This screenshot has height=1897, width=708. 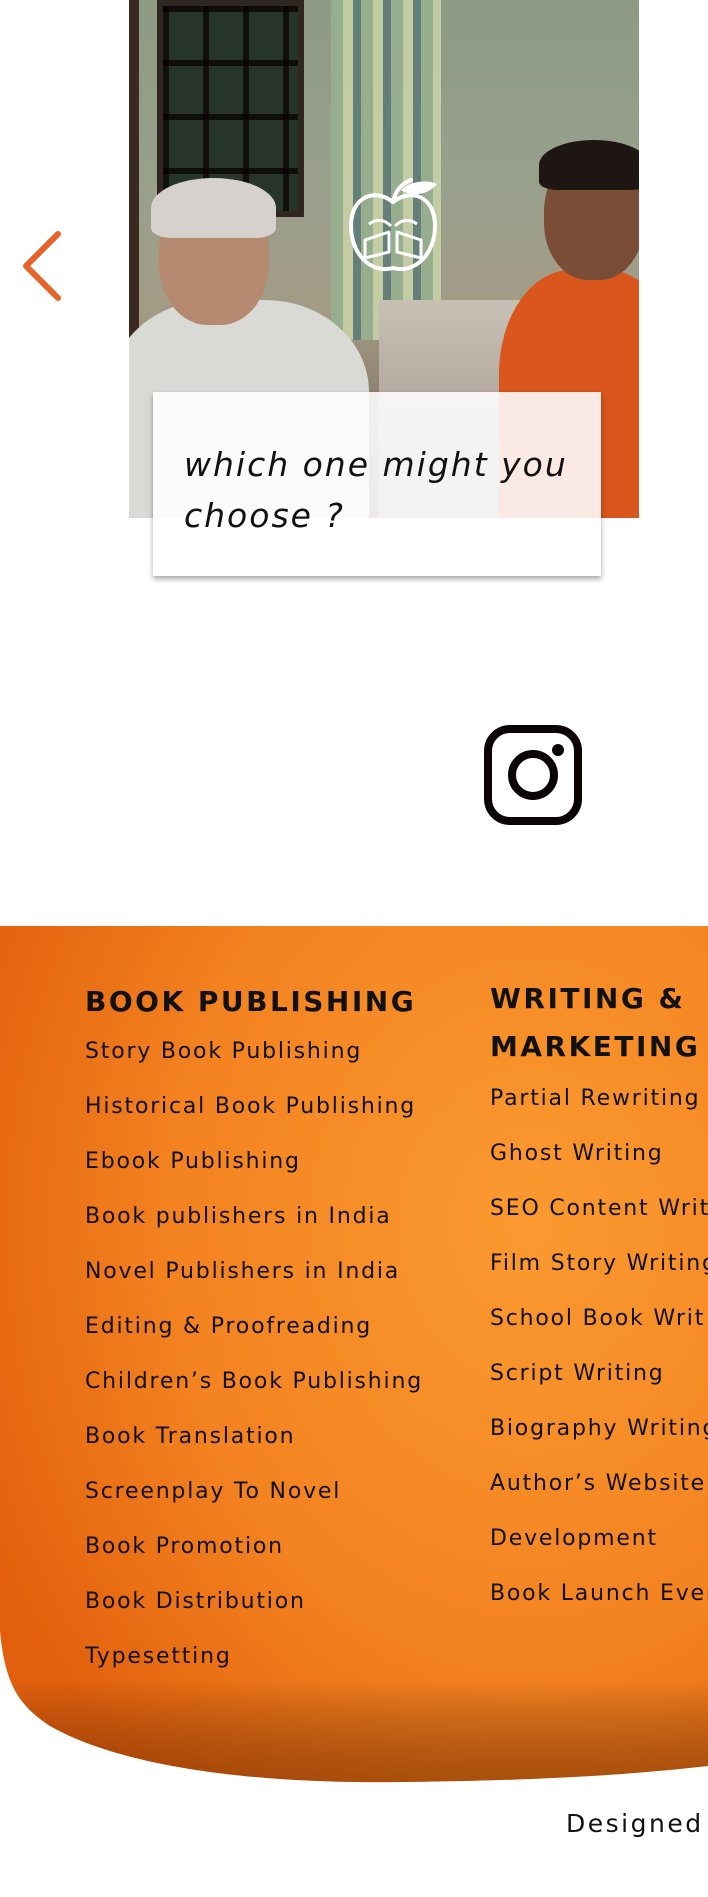 What do you see at coordinates (255, 1664) in the screenshot?
I see `footer-link: Typesetting` at bounding box center [255, 1664].